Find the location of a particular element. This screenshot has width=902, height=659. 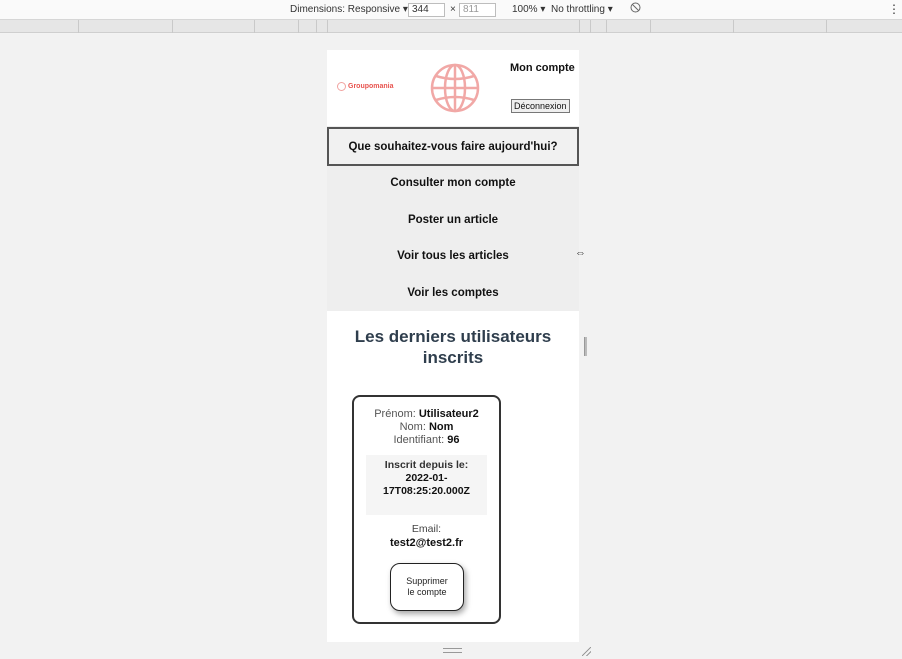

lastname-value: Nom is located at coordinates (441, 427).